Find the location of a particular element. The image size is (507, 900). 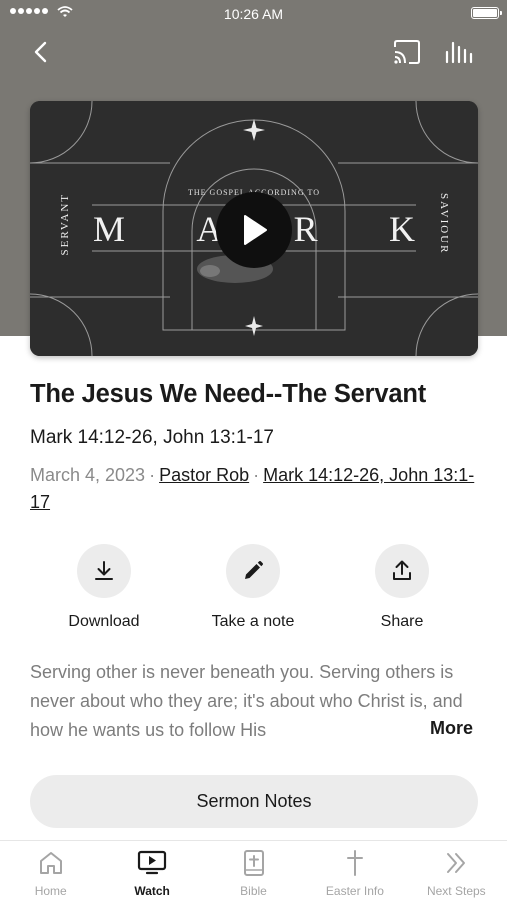

tv-play-icon is located at coordinates (152, 862).